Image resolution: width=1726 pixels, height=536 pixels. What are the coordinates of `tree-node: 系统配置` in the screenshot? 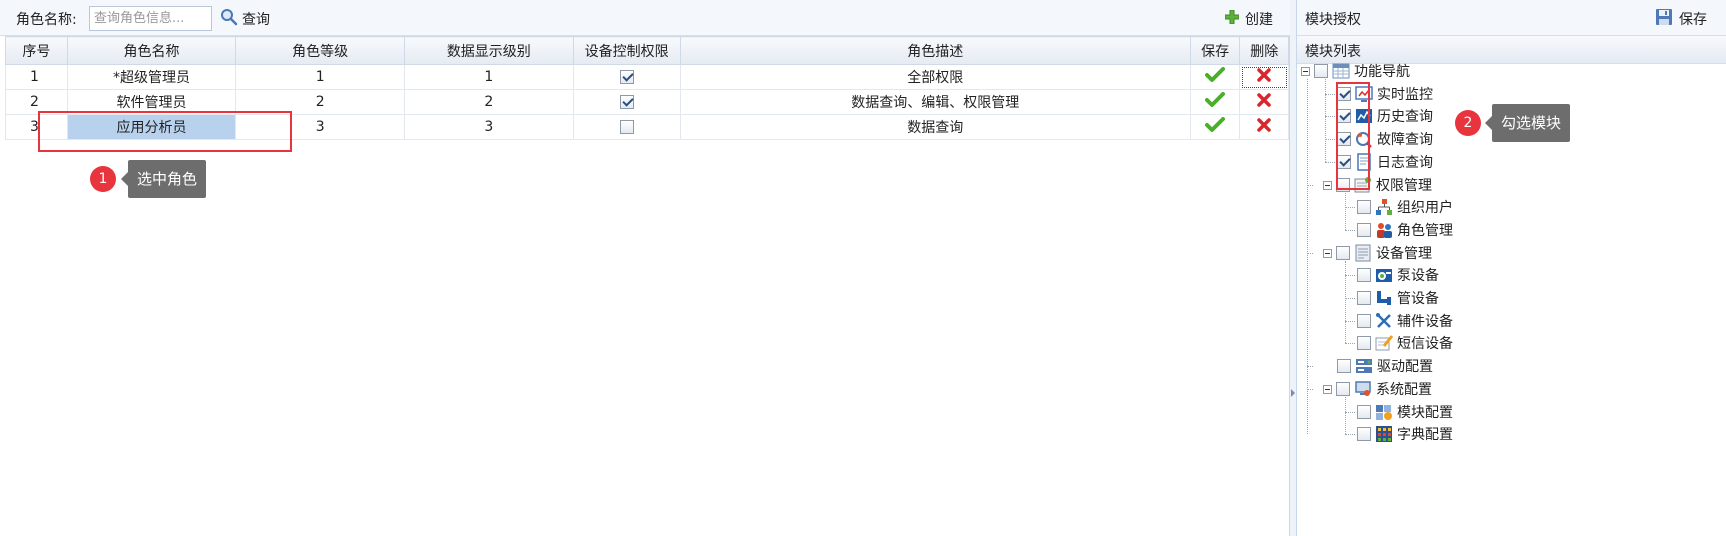 It's located at (1377, 389).